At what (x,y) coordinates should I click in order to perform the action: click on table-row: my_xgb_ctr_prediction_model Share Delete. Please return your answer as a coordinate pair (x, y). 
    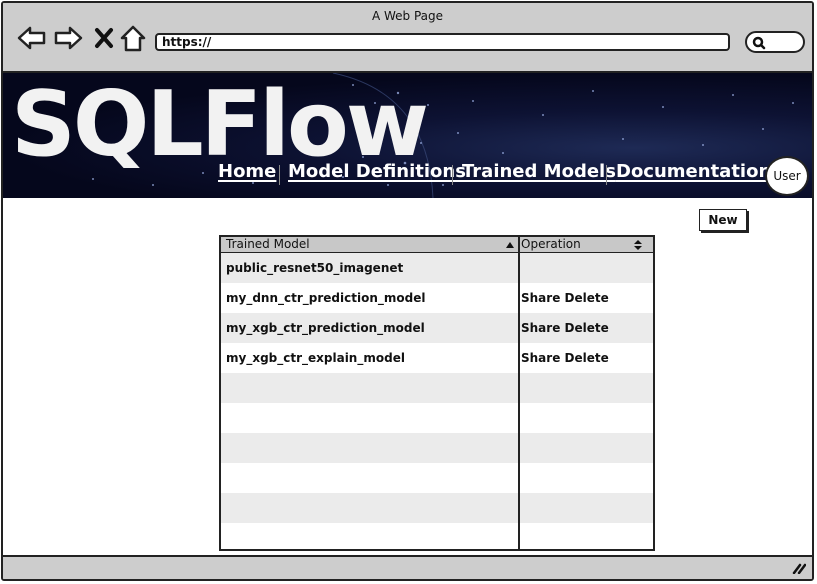
    Looking at the image, I should click on (437, 328).